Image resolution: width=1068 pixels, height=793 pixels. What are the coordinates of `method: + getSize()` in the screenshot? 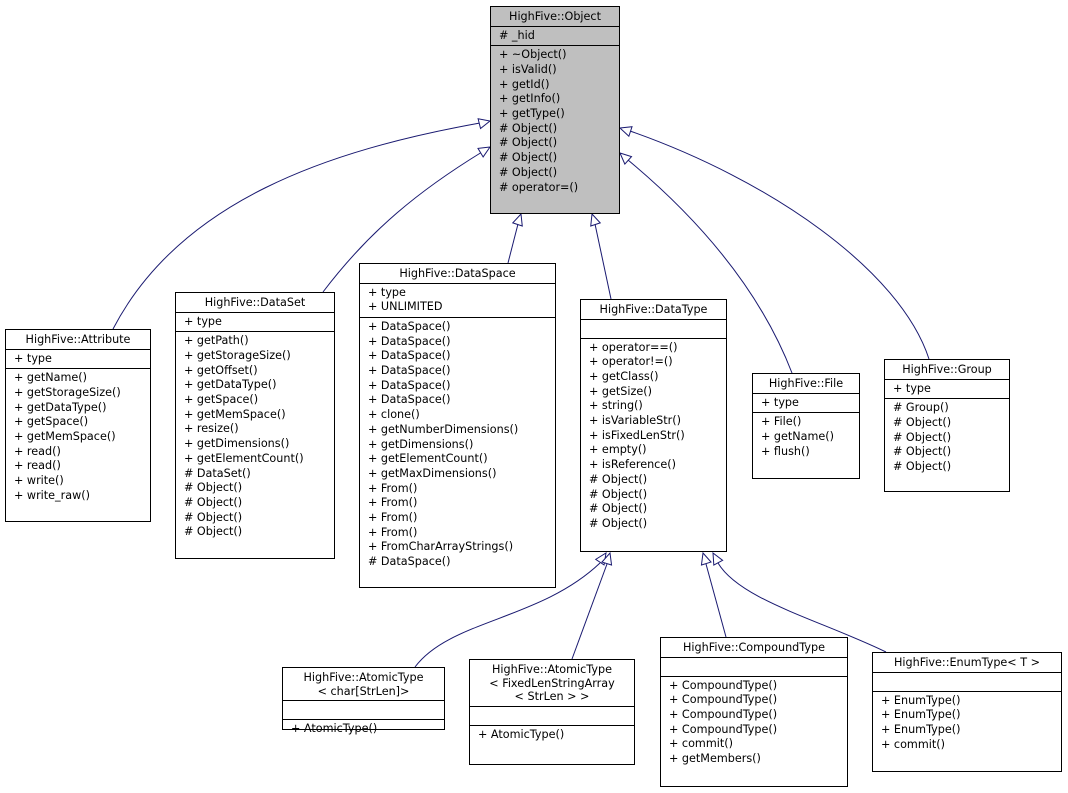 It's located at (620, 391).